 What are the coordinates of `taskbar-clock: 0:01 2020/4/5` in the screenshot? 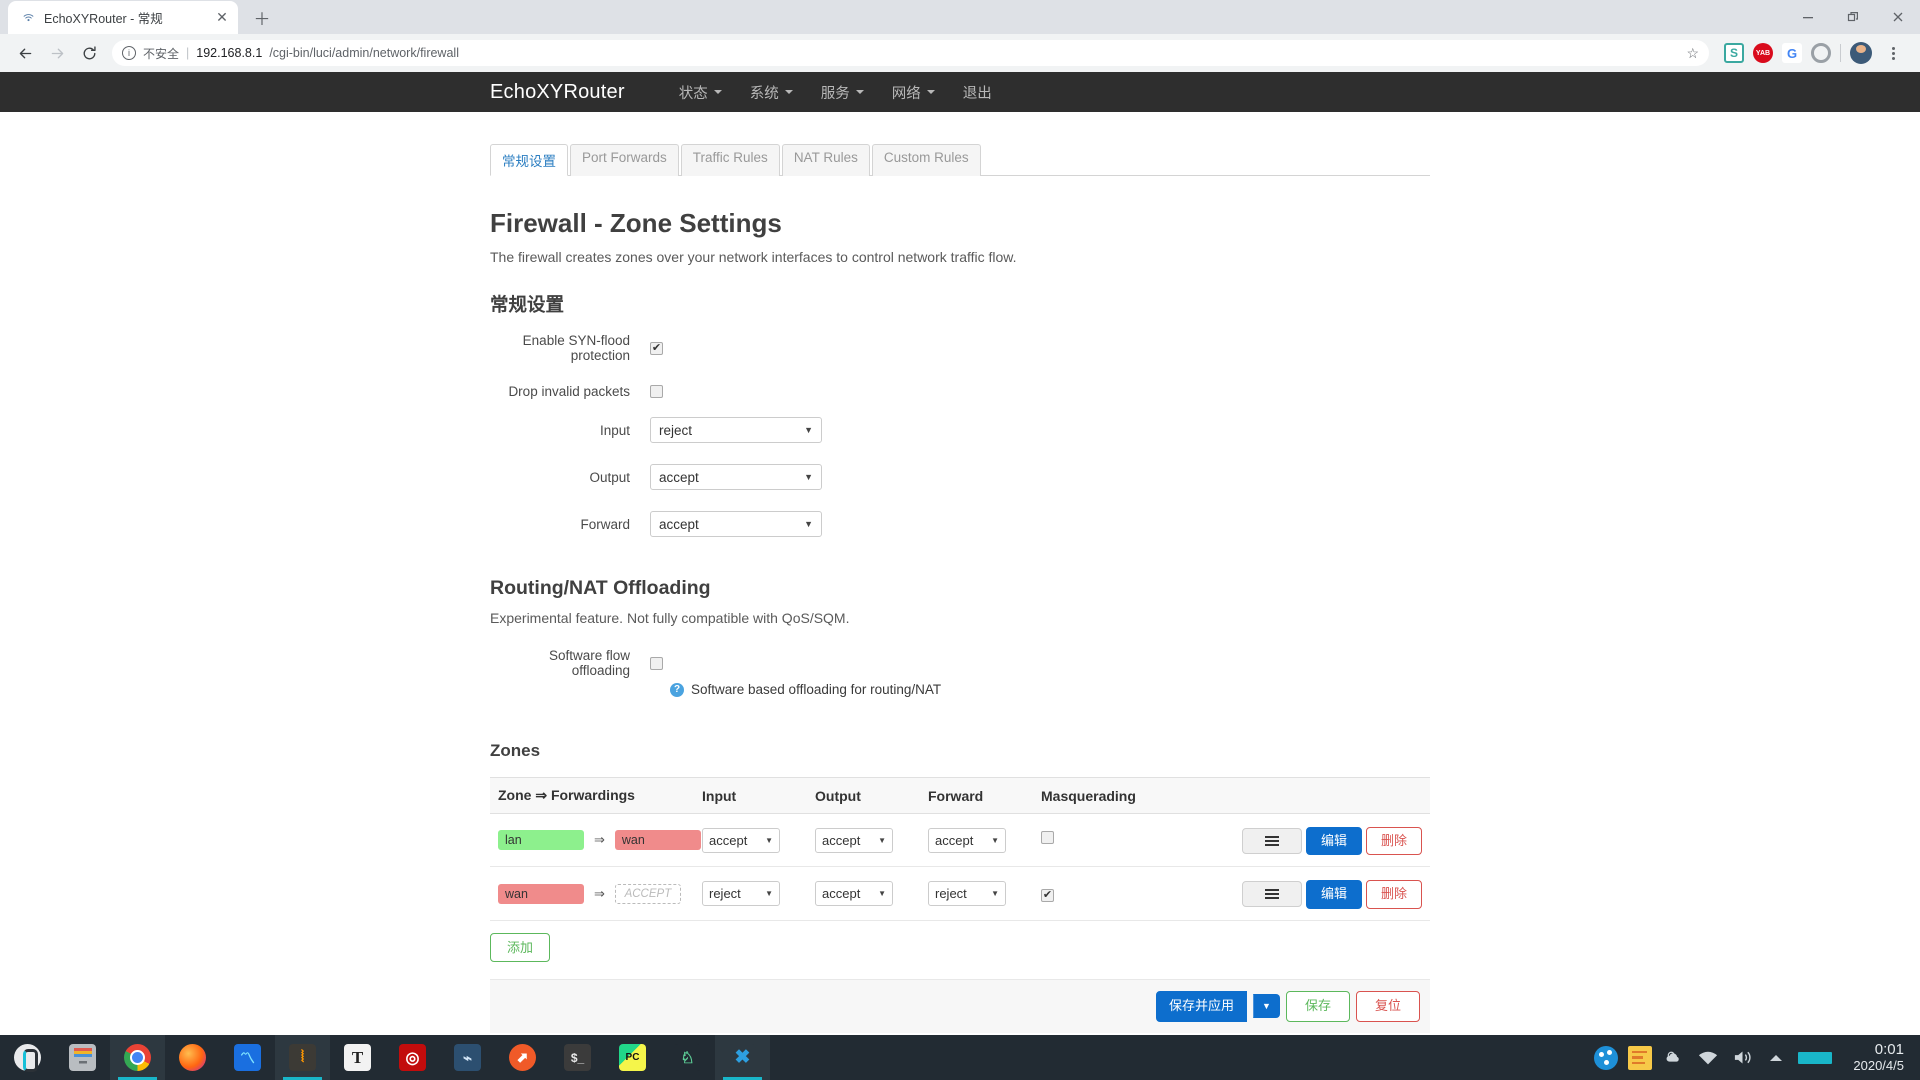 It's located at (1873, 1057).